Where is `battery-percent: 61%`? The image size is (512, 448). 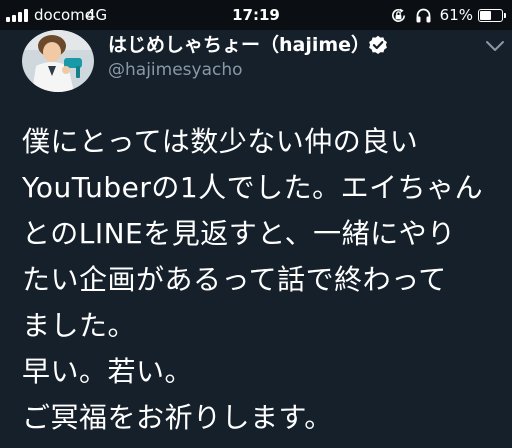
battery-percent: 61% is located at coordinates (456, 15).